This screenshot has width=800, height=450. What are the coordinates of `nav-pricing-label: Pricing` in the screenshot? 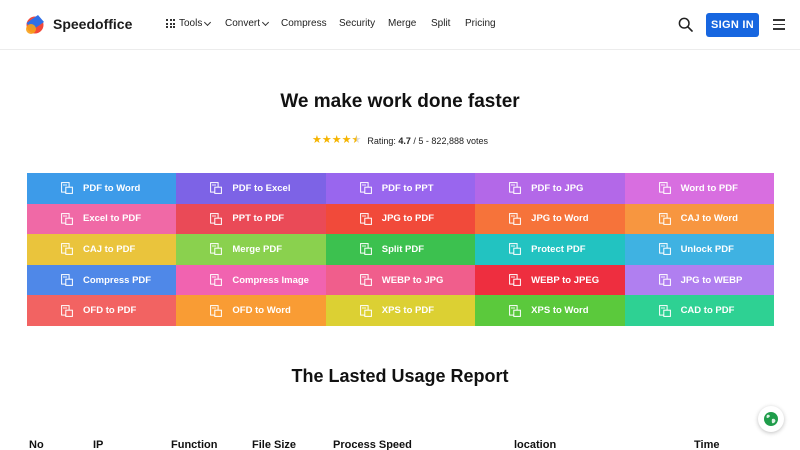 It's located at (480, 23).